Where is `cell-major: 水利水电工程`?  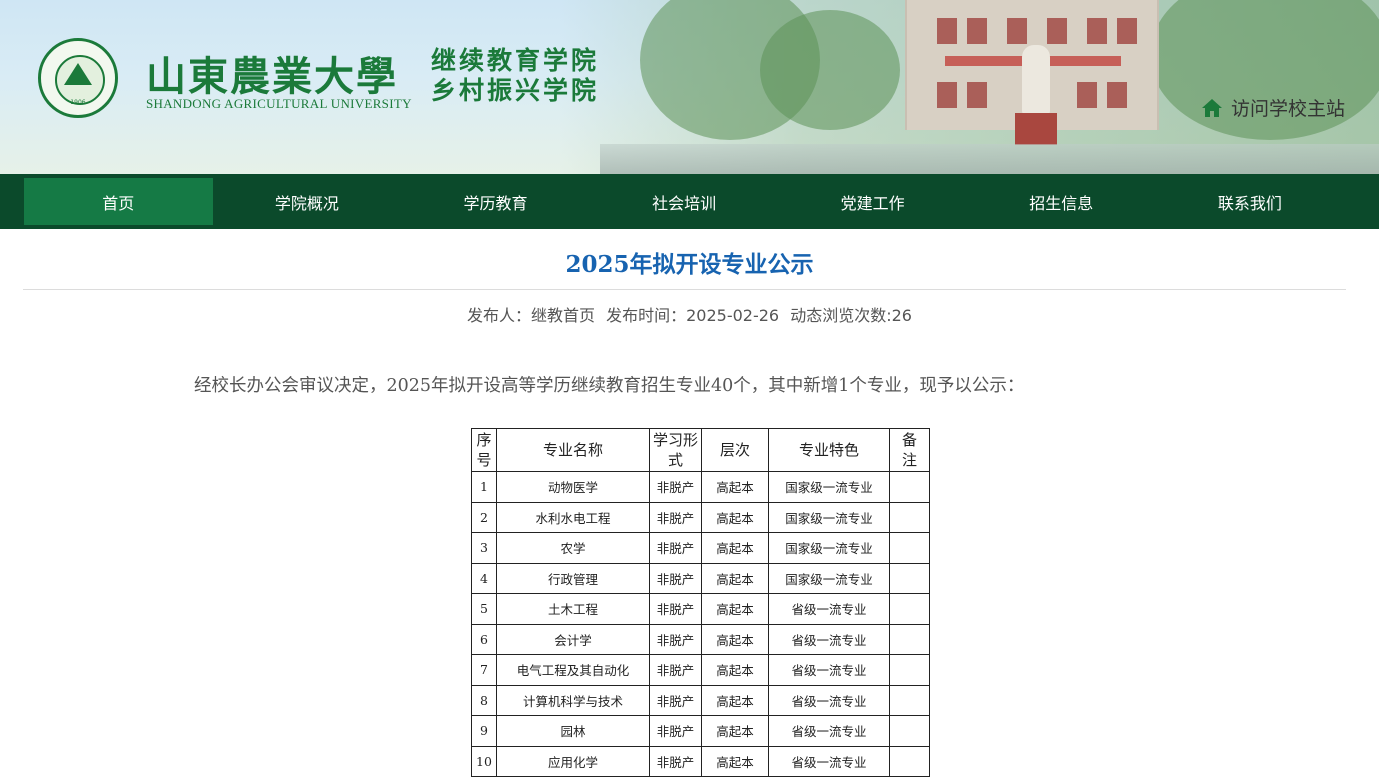 cell-major: 水利水电工程 is located at coordinates (573, 517).